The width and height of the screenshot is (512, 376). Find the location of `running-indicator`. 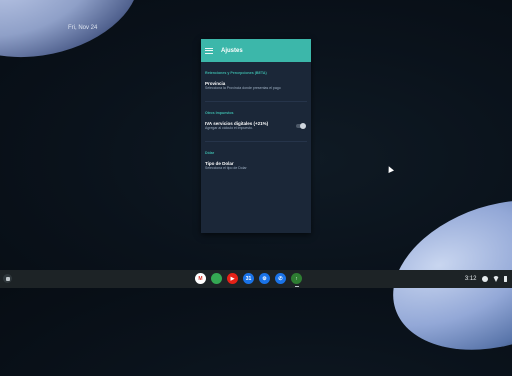

running-indicator is located at coordinates (296, 286).